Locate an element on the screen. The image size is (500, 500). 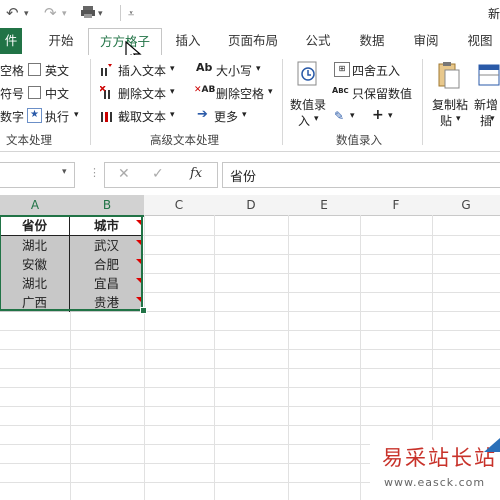
tab-review: 审阅 is located at coordinates (426, 41).